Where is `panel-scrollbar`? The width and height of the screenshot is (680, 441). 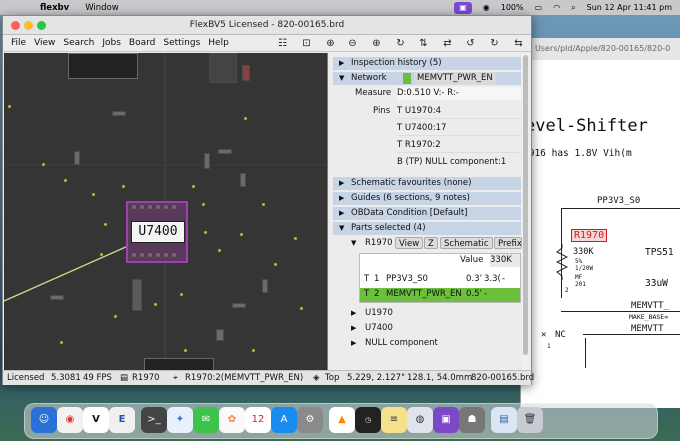
panel-scrollbar is located at coordinates (525, 212).